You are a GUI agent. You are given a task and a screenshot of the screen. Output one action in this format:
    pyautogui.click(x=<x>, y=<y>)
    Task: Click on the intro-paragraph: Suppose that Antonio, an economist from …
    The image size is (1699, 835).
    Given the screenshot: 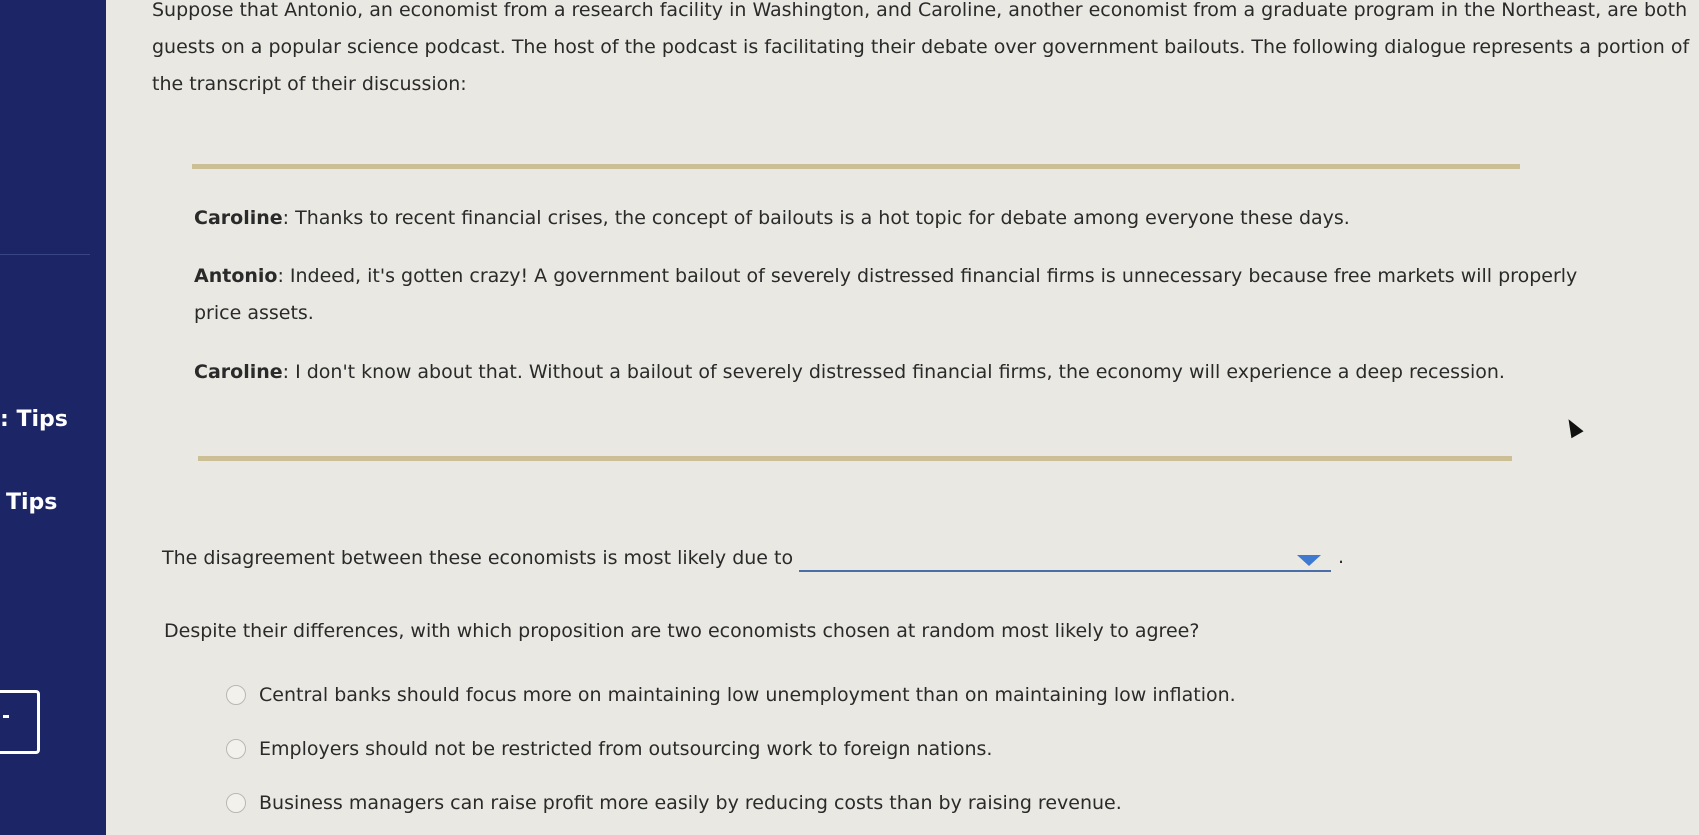 What is the action you would take?
    pyautogui.click(x=921, y=47)
    